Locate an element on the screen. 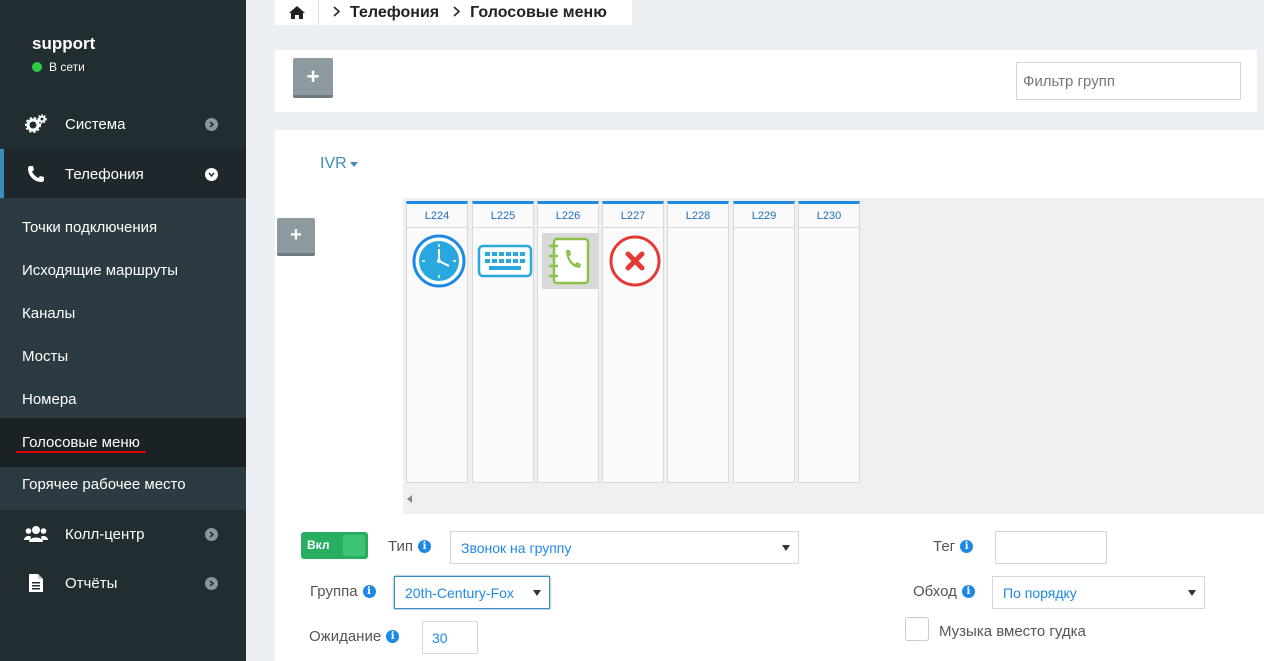 The width and height of the screenshot is (1264, 661). breadcrumb-voice-menus: Голосовые меню is located at coordinates (538, 12).